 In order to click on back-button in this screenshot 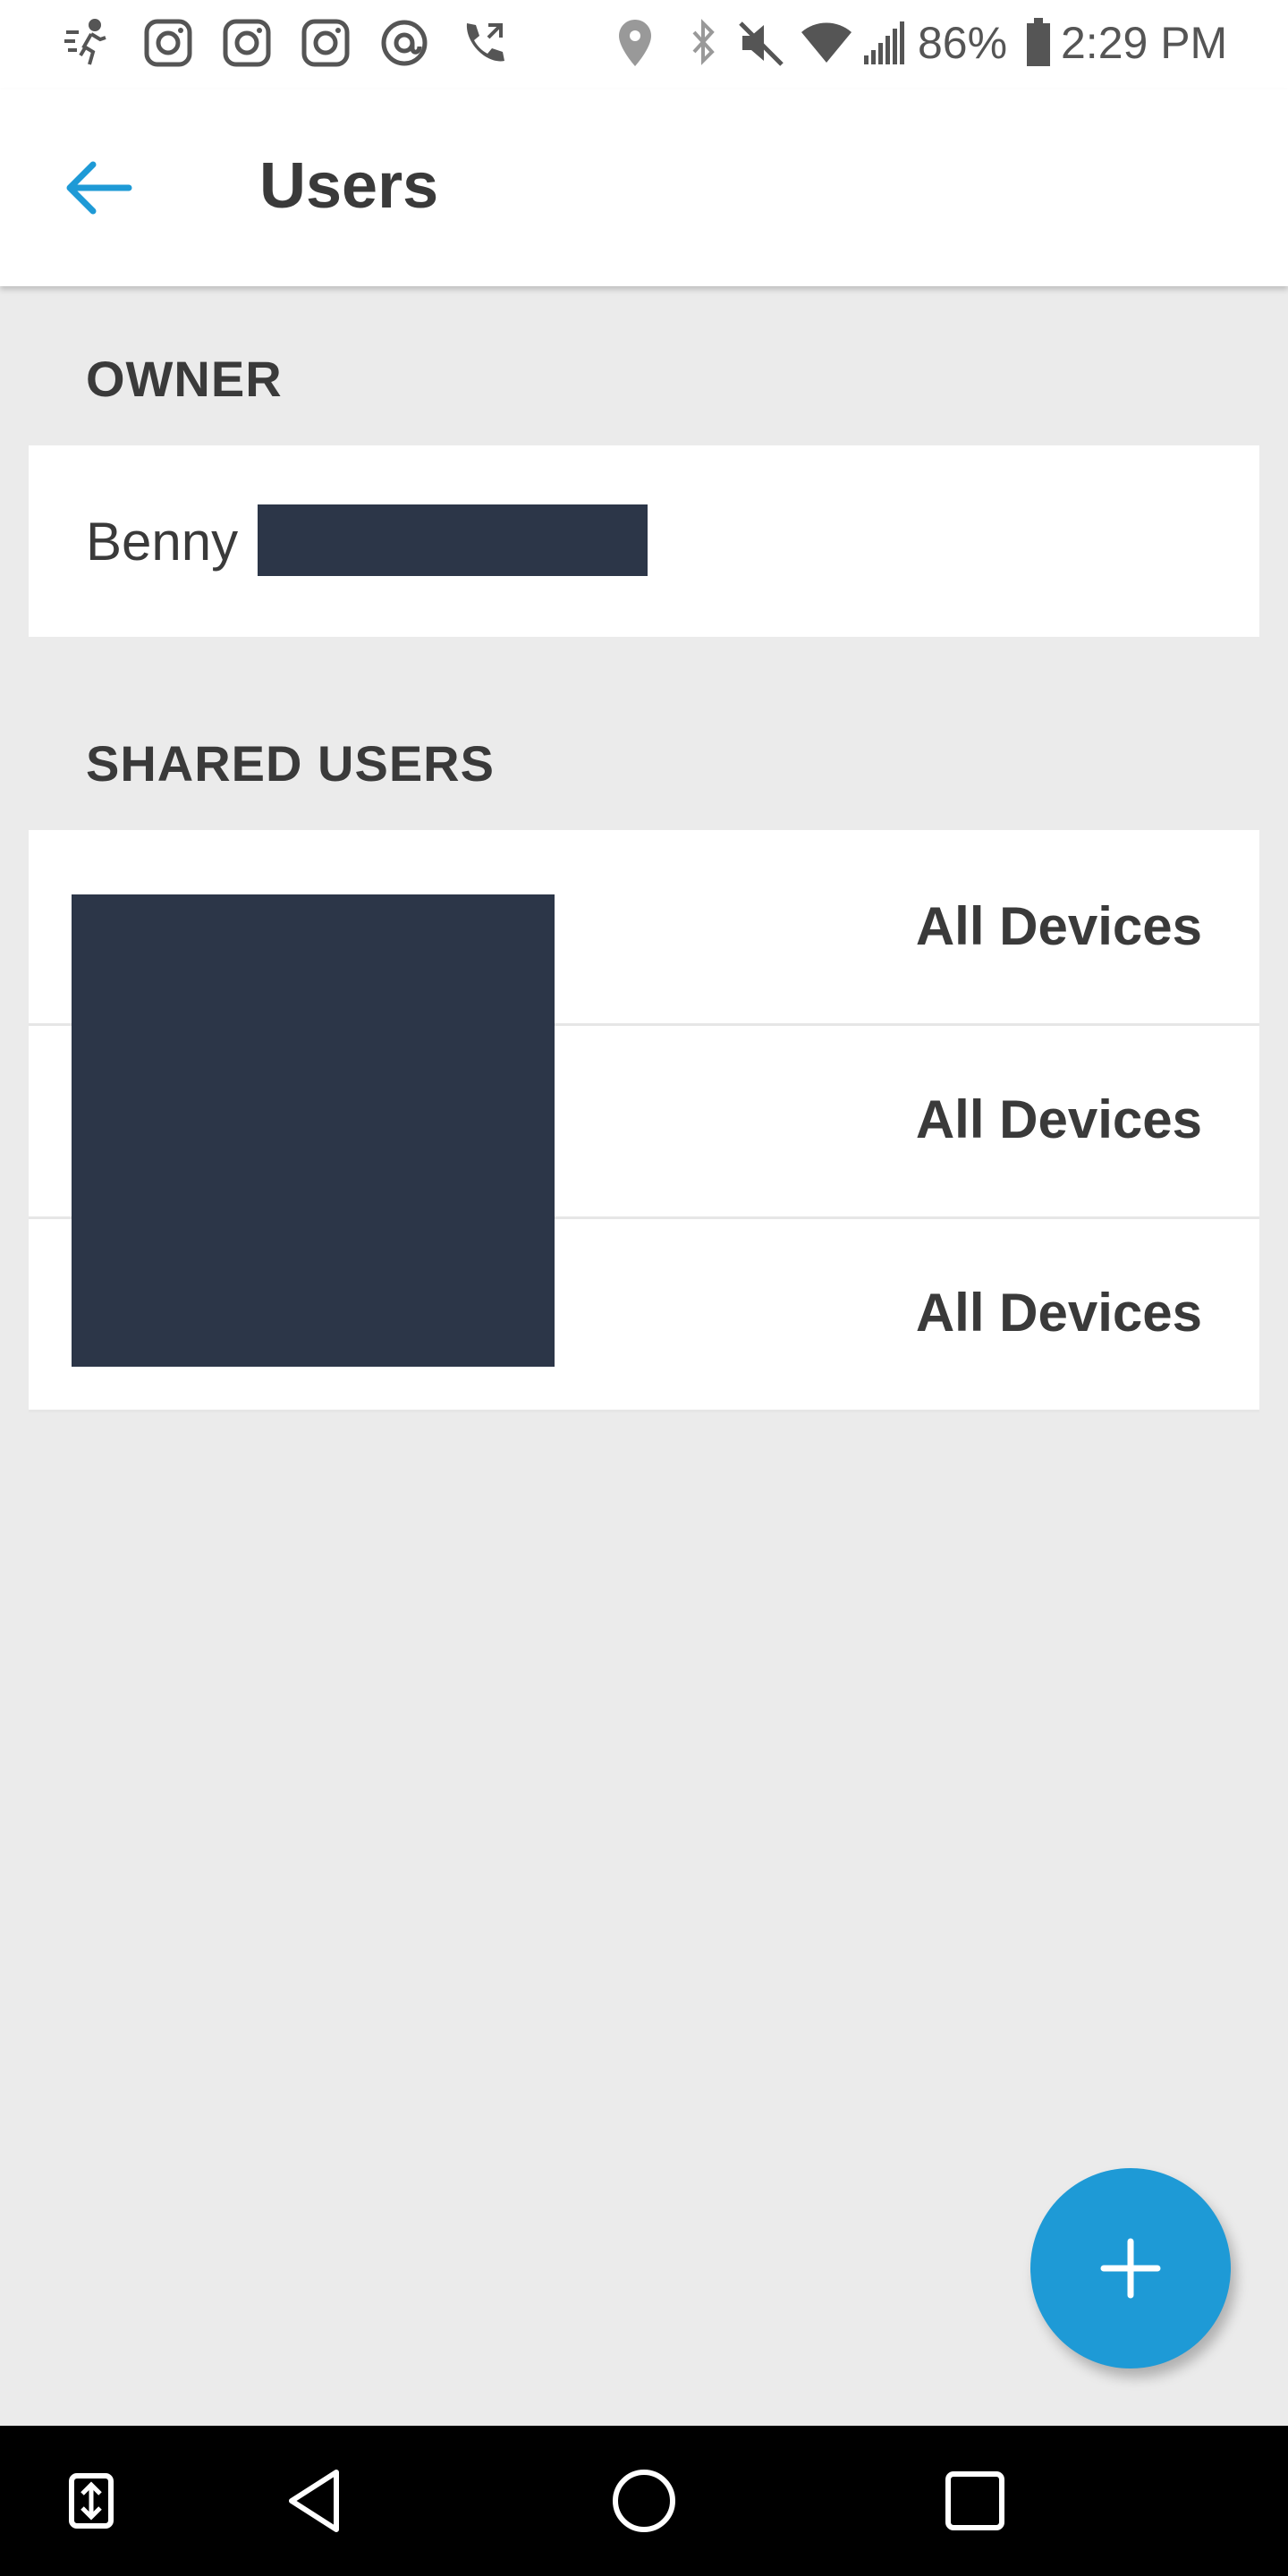, I will do `click(98, 188)`.